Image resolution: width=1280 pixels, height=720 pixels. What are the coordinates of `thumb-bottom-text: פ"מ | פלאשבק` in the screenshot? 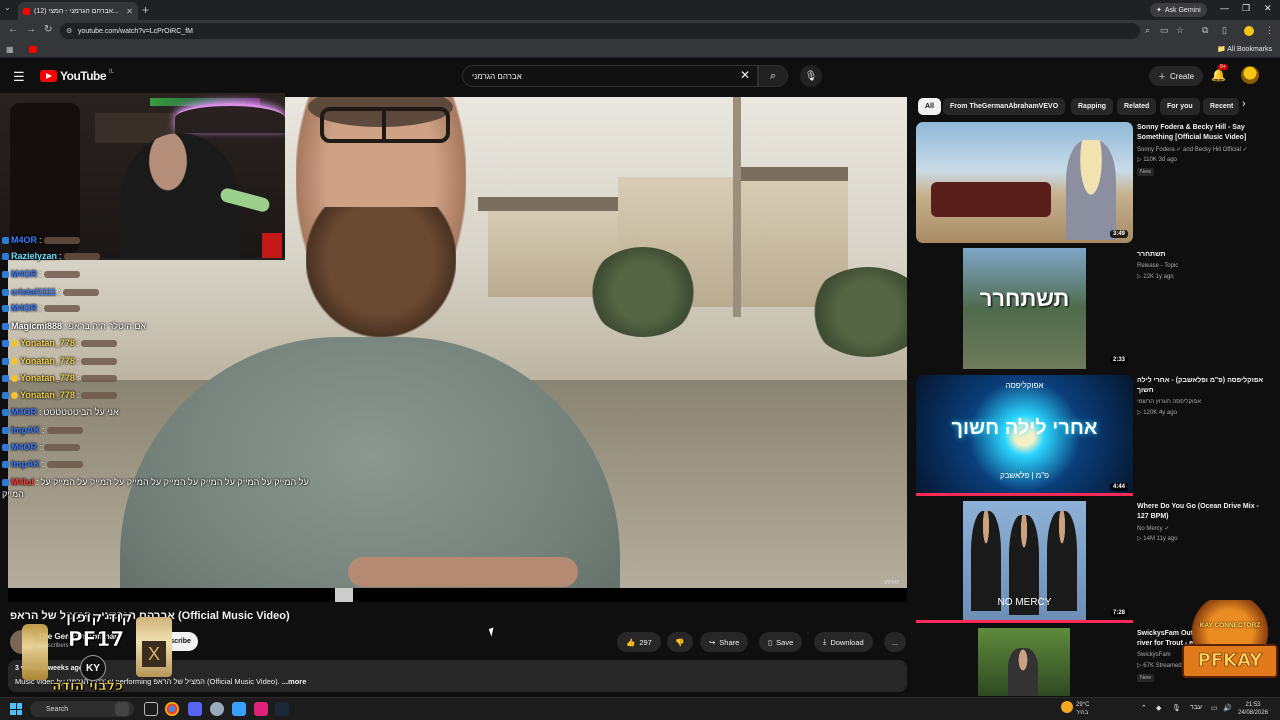 It's located at (1024, 475).